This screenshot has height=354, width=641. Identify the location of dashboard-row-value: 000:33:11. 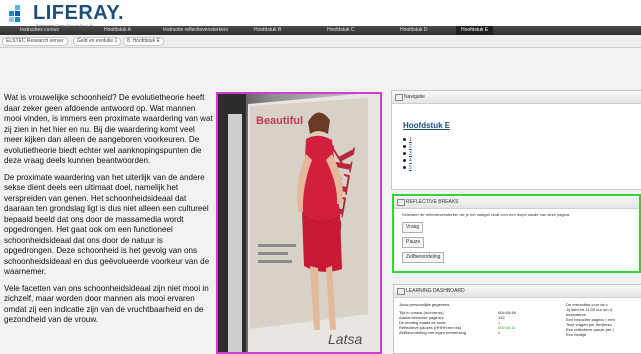
(507, 327).